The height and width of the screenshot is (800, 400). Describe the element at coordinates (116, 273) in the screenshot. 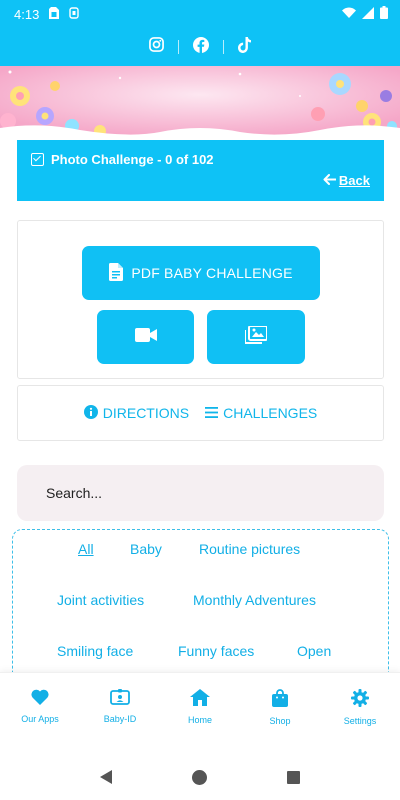

I see `document-icon` at that location.